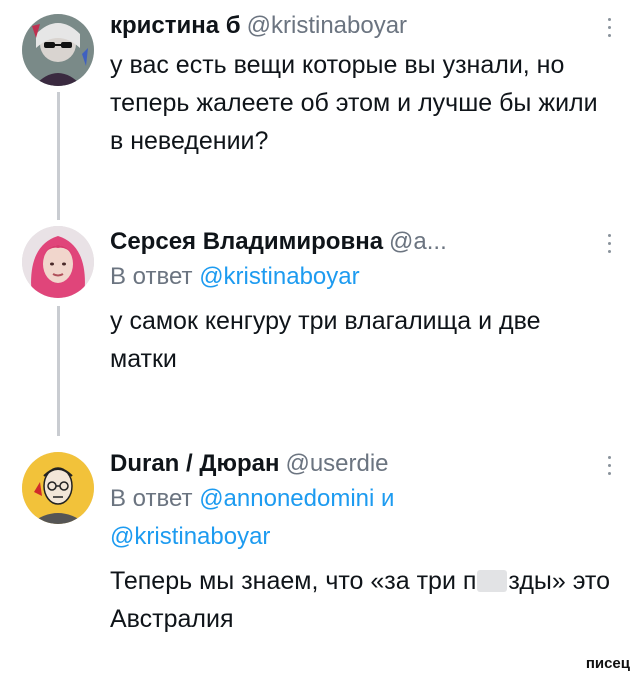 Image resolution: width=640 pixels, height=680 pixels. I want to click on avatar-sunglasses-woman-icon, so click(58, 50).